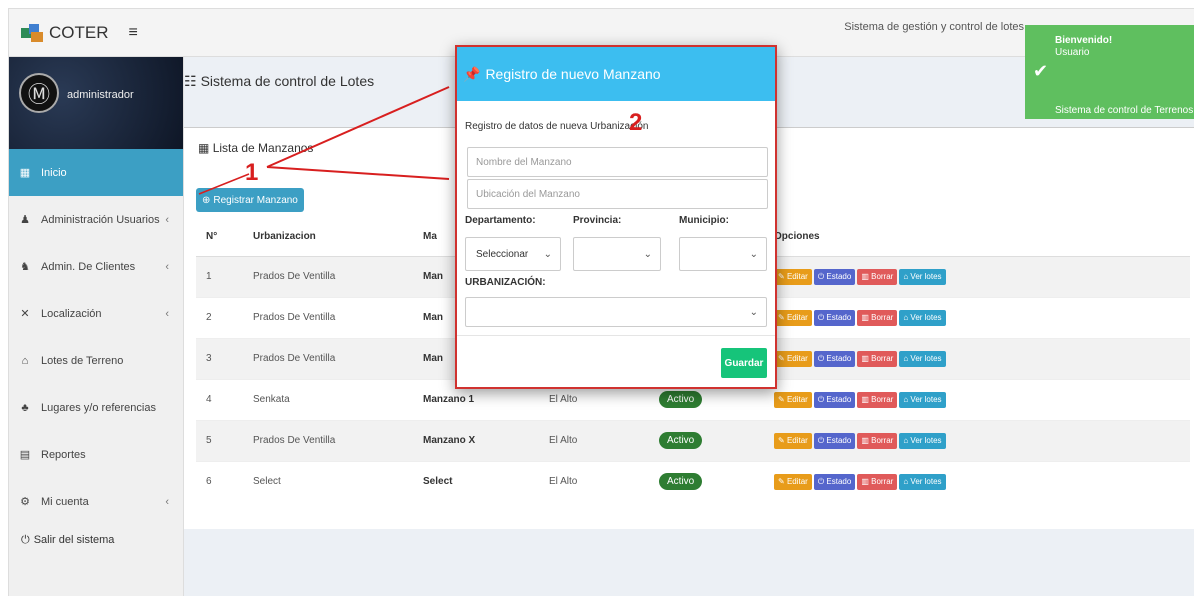 The image size is (1194, 596). What do you see at coordinates (616, 312) in the screenshot?
I see `urbanizacion-select: ⌄` at bounding box center [616, 312].